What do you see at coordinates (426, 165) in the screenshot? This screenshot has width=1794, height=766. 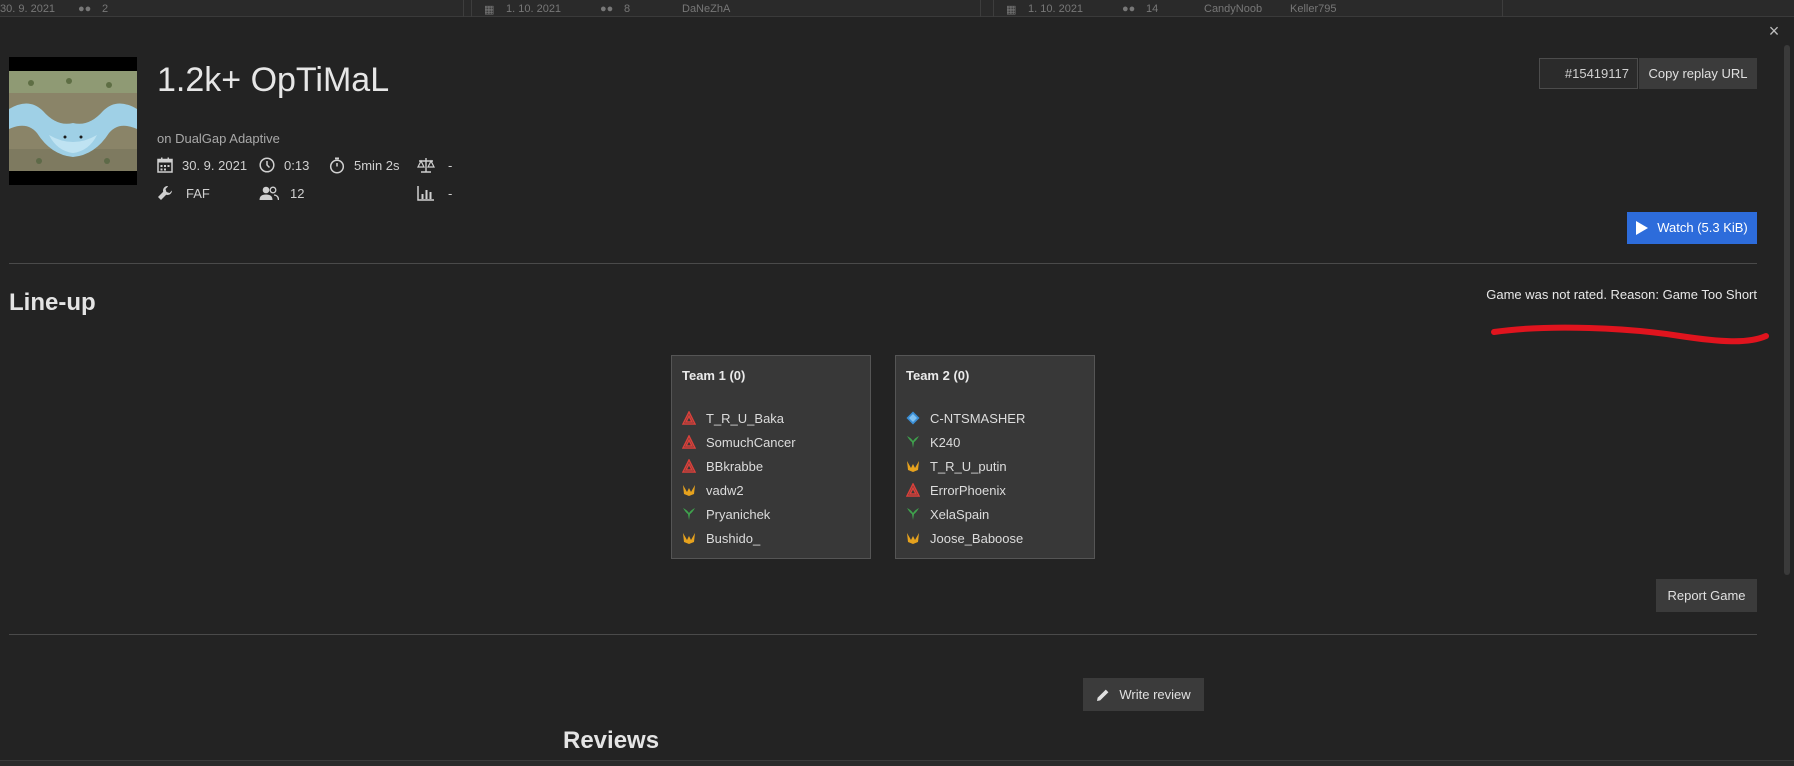 I see `balance-scale-icon` at bounding box center [426, 165].